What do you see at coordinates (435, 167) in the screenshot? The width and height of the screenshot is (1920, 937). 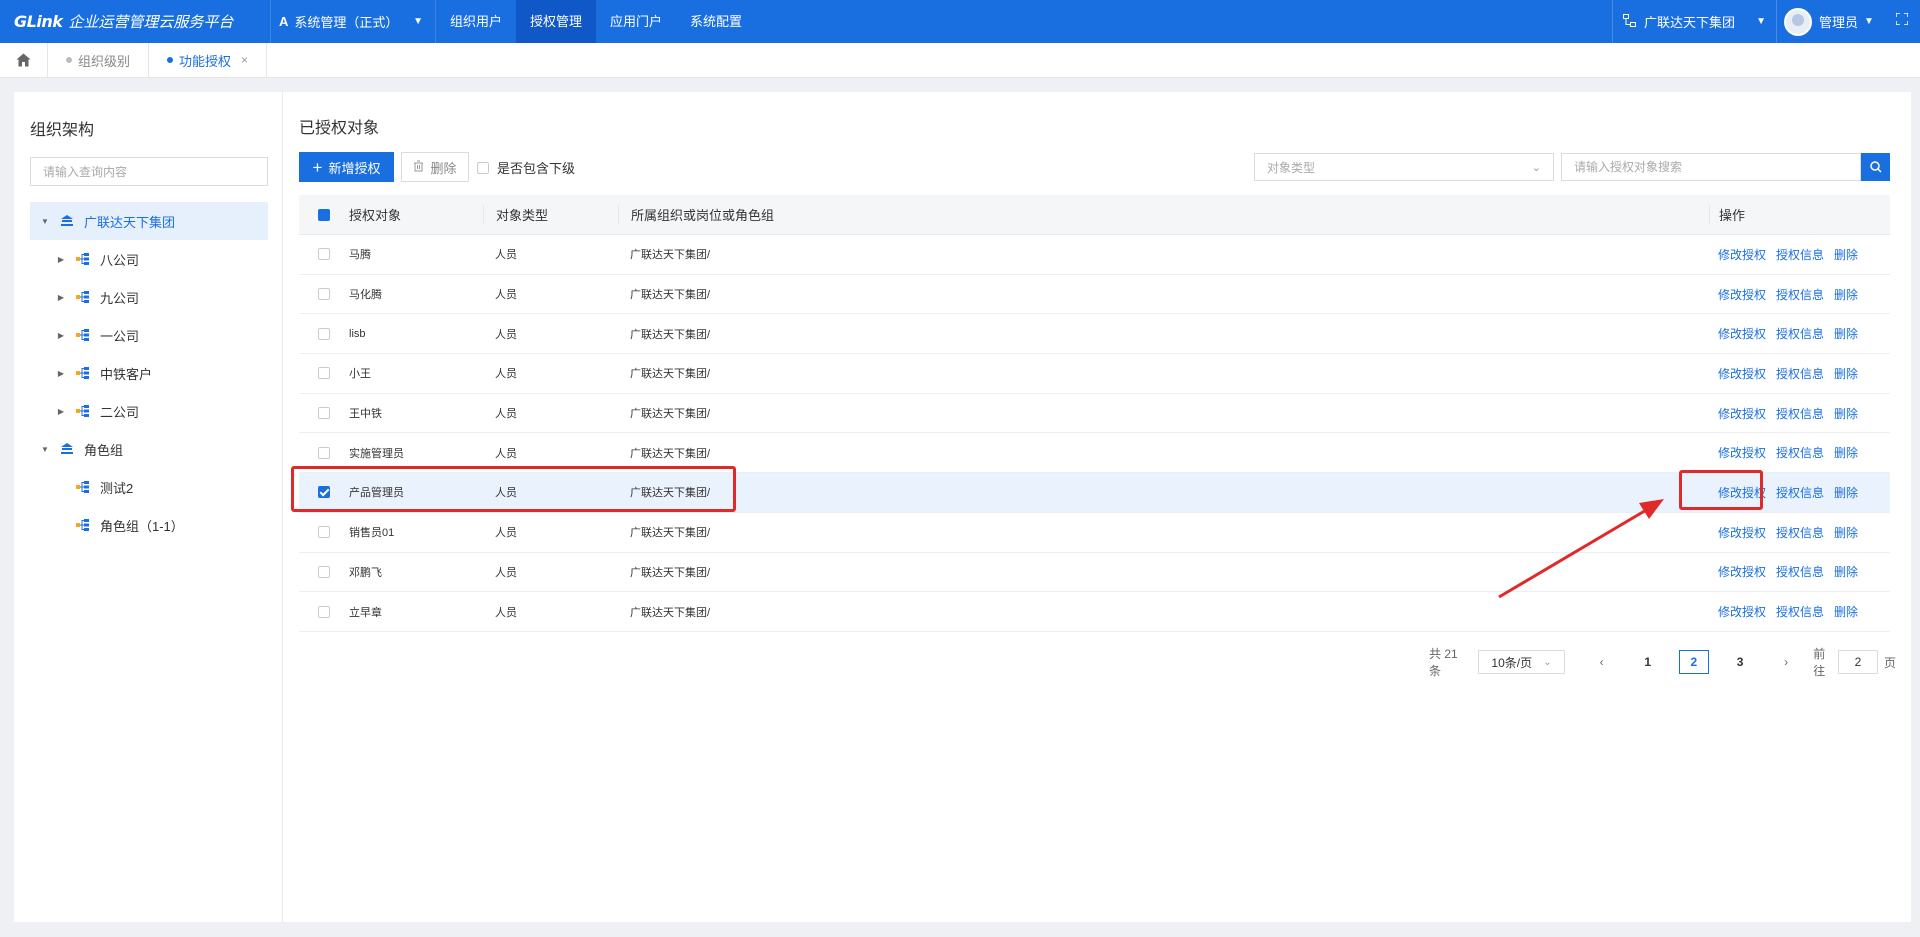 I see `delete-button: 删除` at bounding box center [435, 167].